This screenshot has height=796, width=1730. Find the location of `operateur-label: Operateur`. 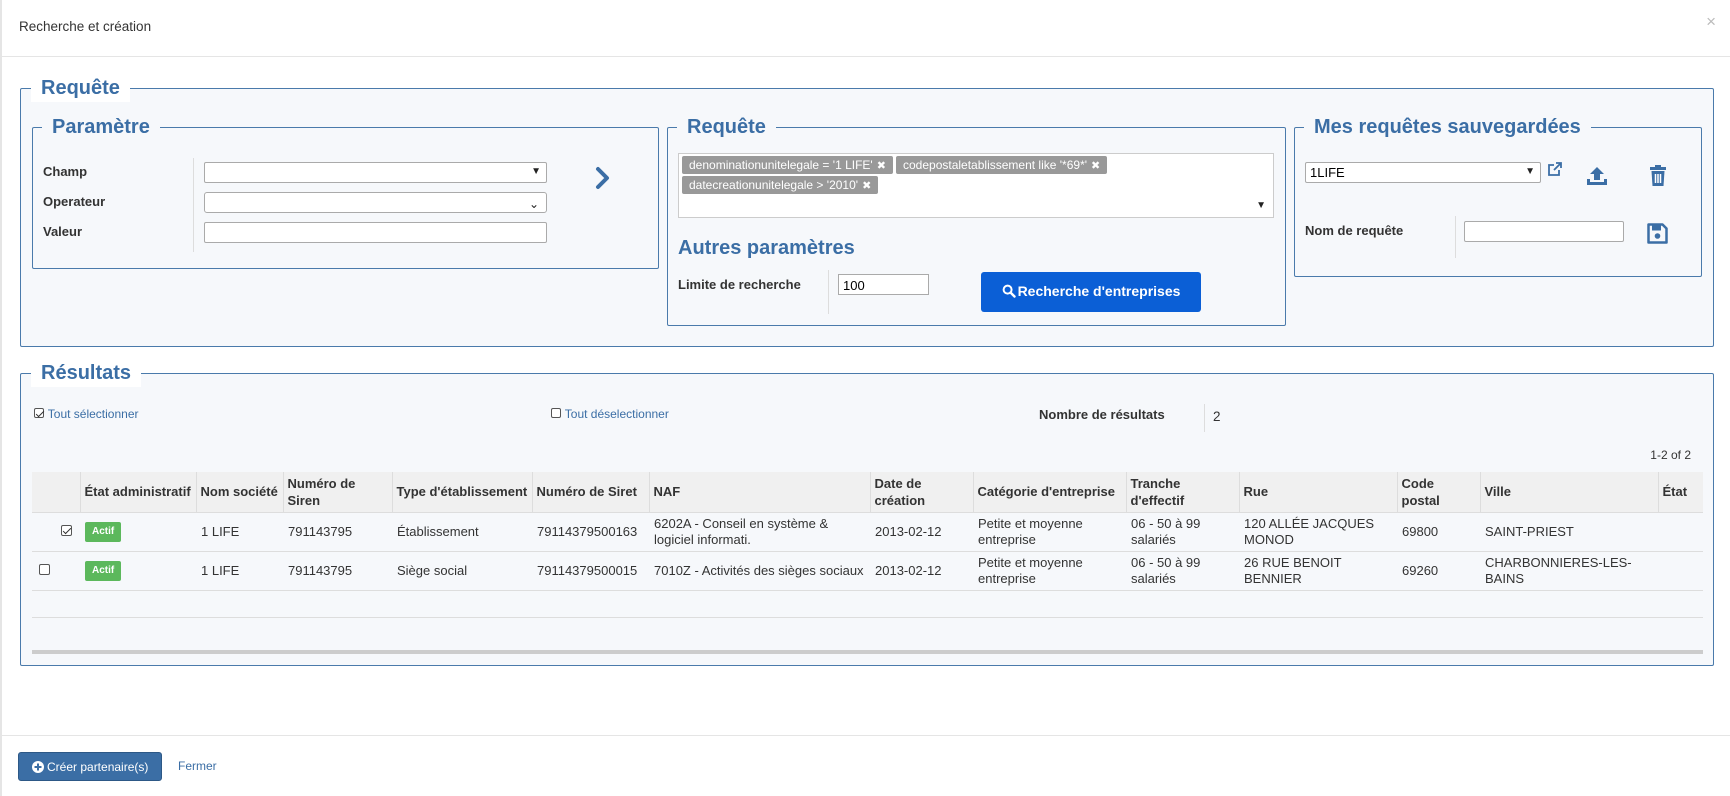

operateur-label: Operateur is located at coordinates (74, 201).